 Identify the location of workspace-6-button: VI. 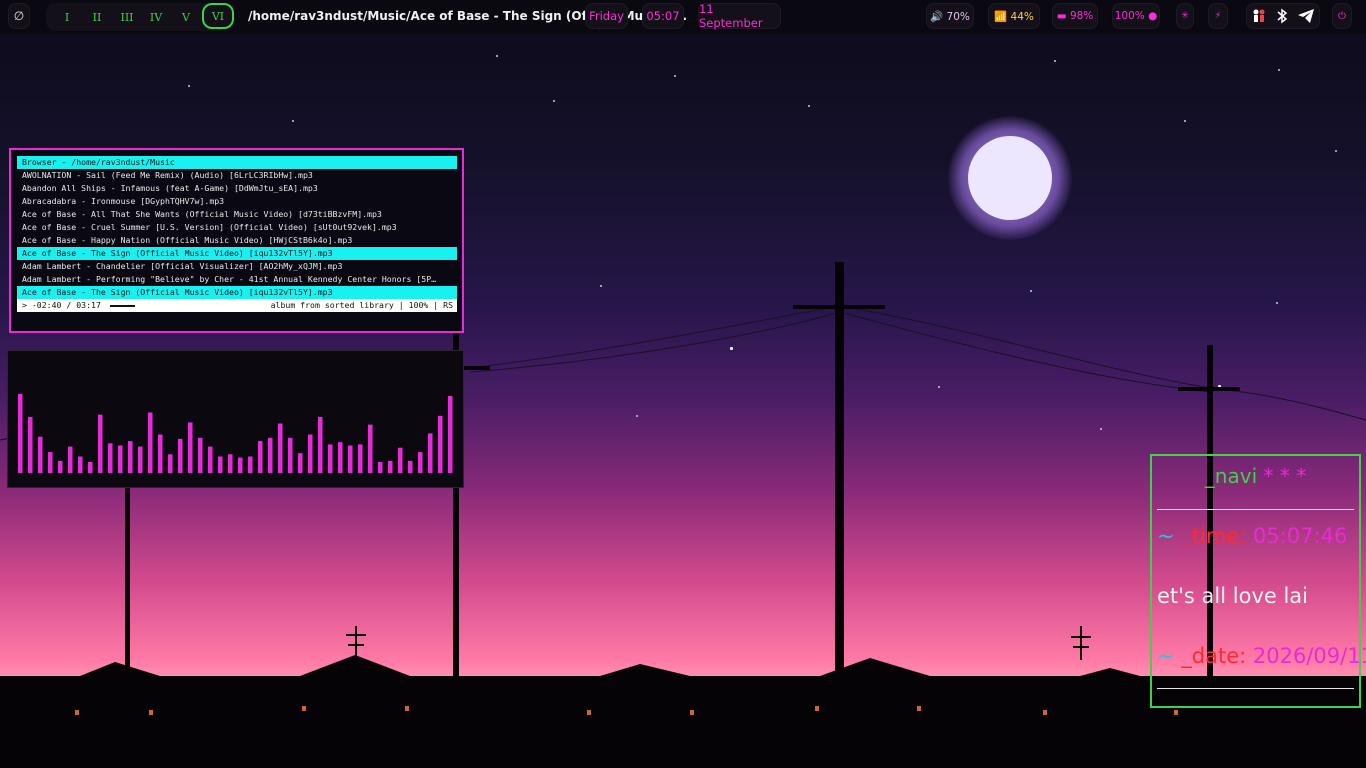
(218, 16).